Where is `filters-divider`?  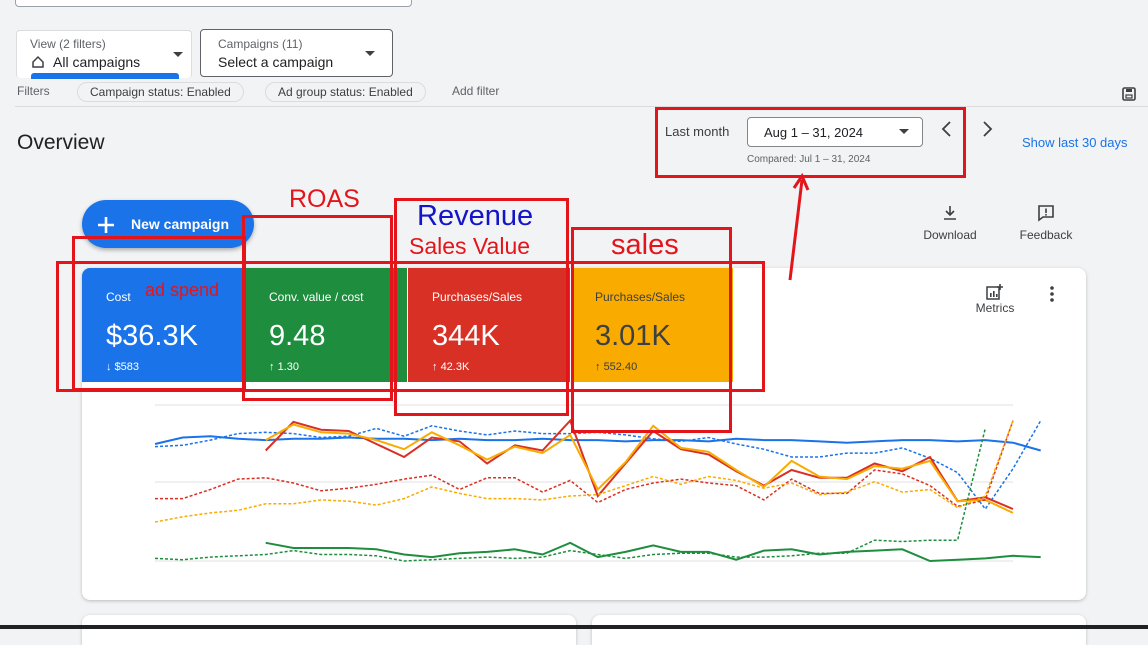
filters-divider is located at coordinates (581, 106).